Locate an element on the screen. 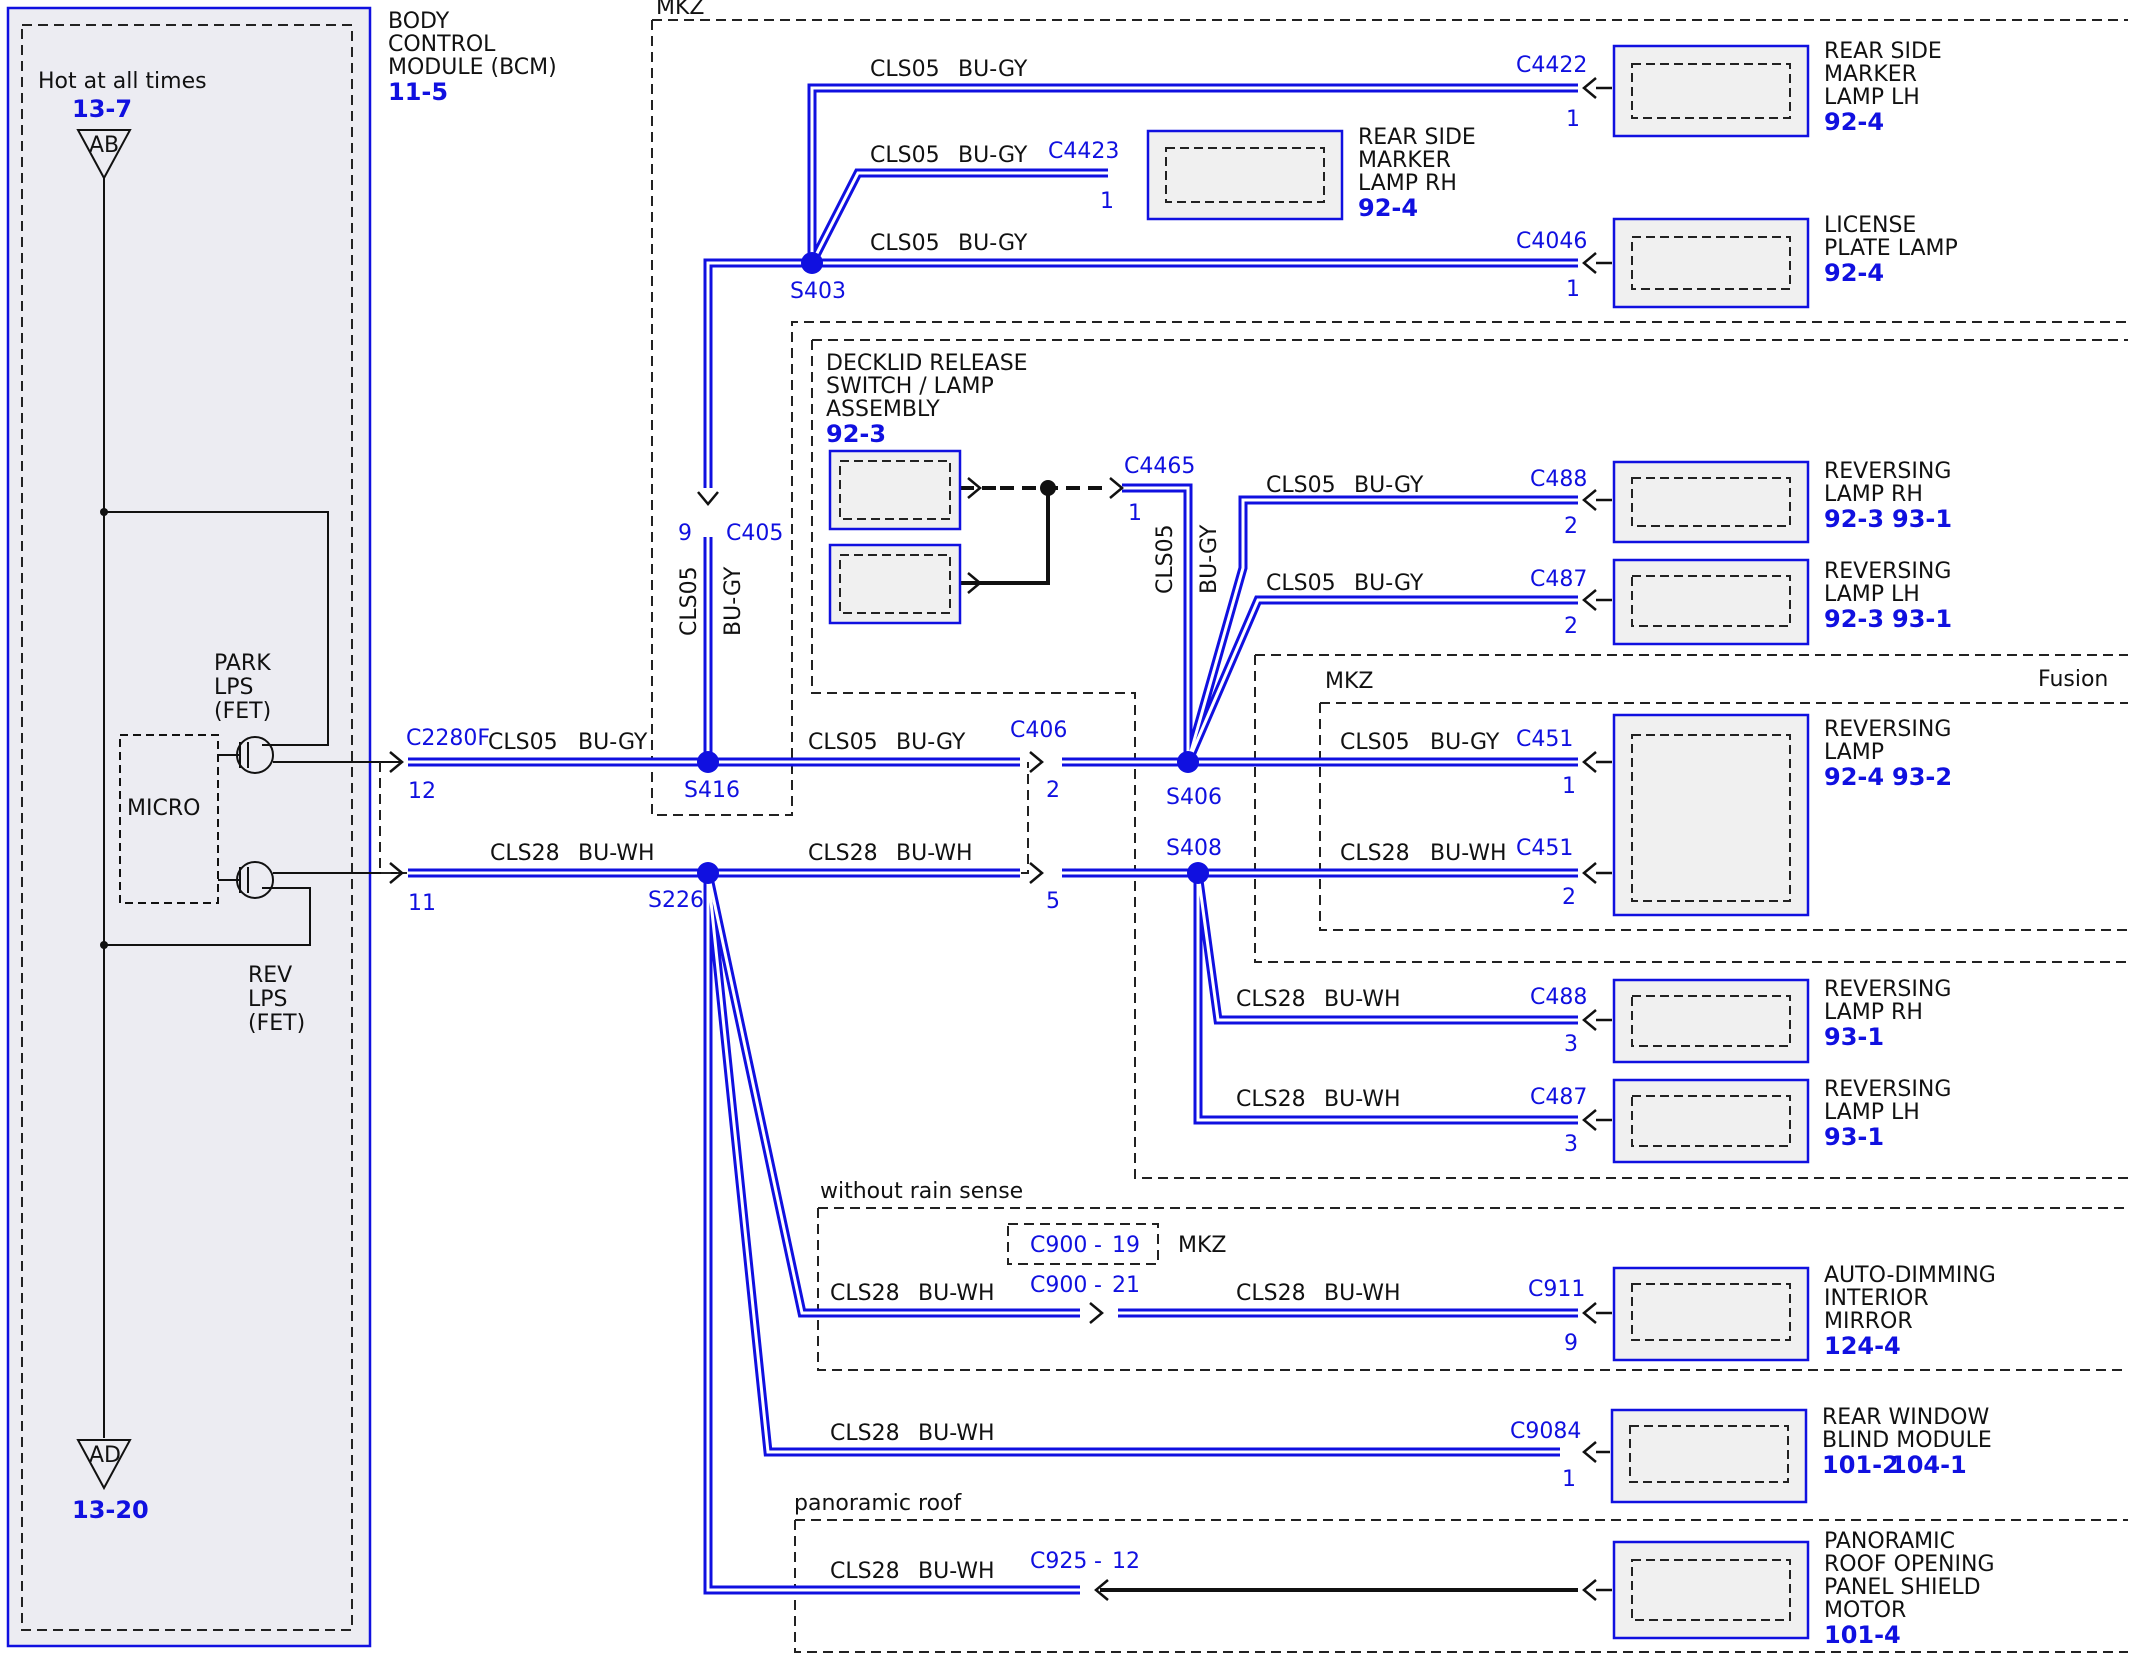  pin-c900-19: 19 is located at coordinates (1126, 1245).